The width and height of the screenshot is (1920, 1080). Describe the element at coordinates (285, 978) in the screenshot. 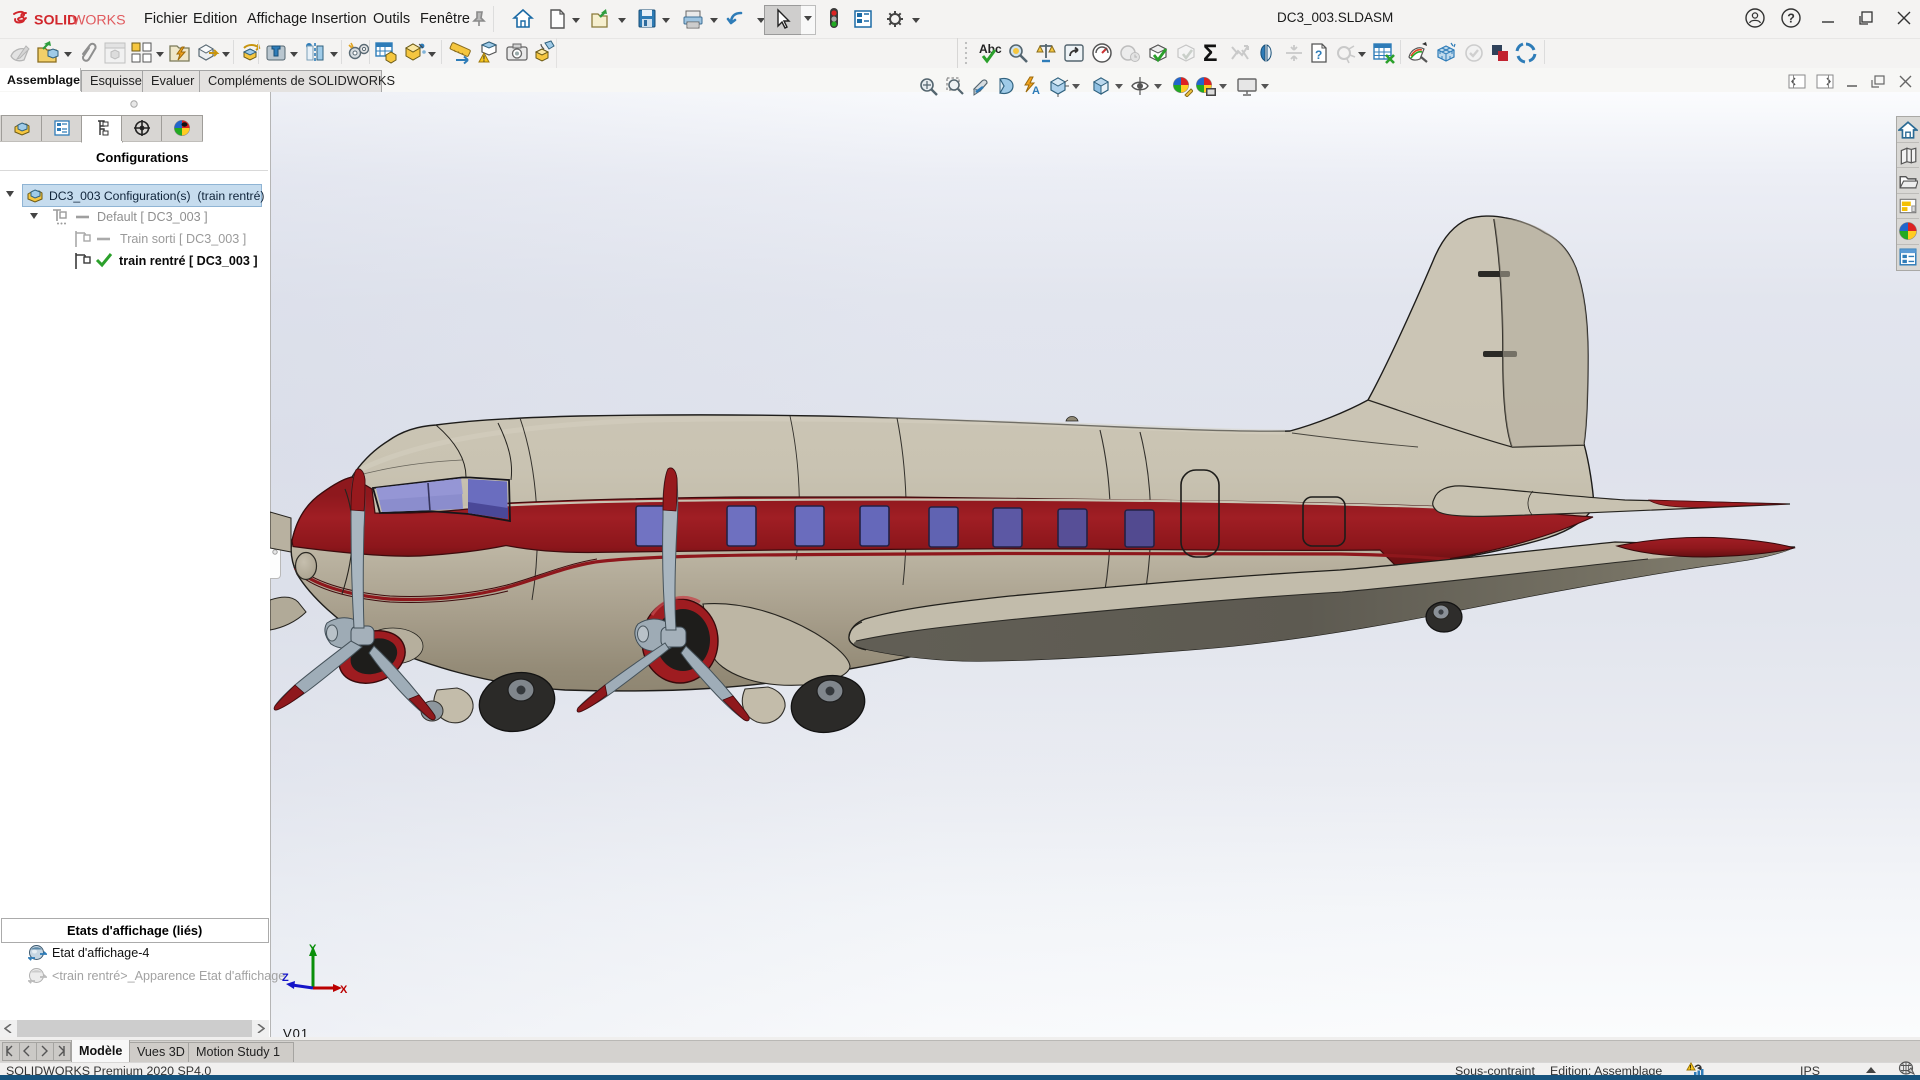

I see `svg-text: Z` at that location.